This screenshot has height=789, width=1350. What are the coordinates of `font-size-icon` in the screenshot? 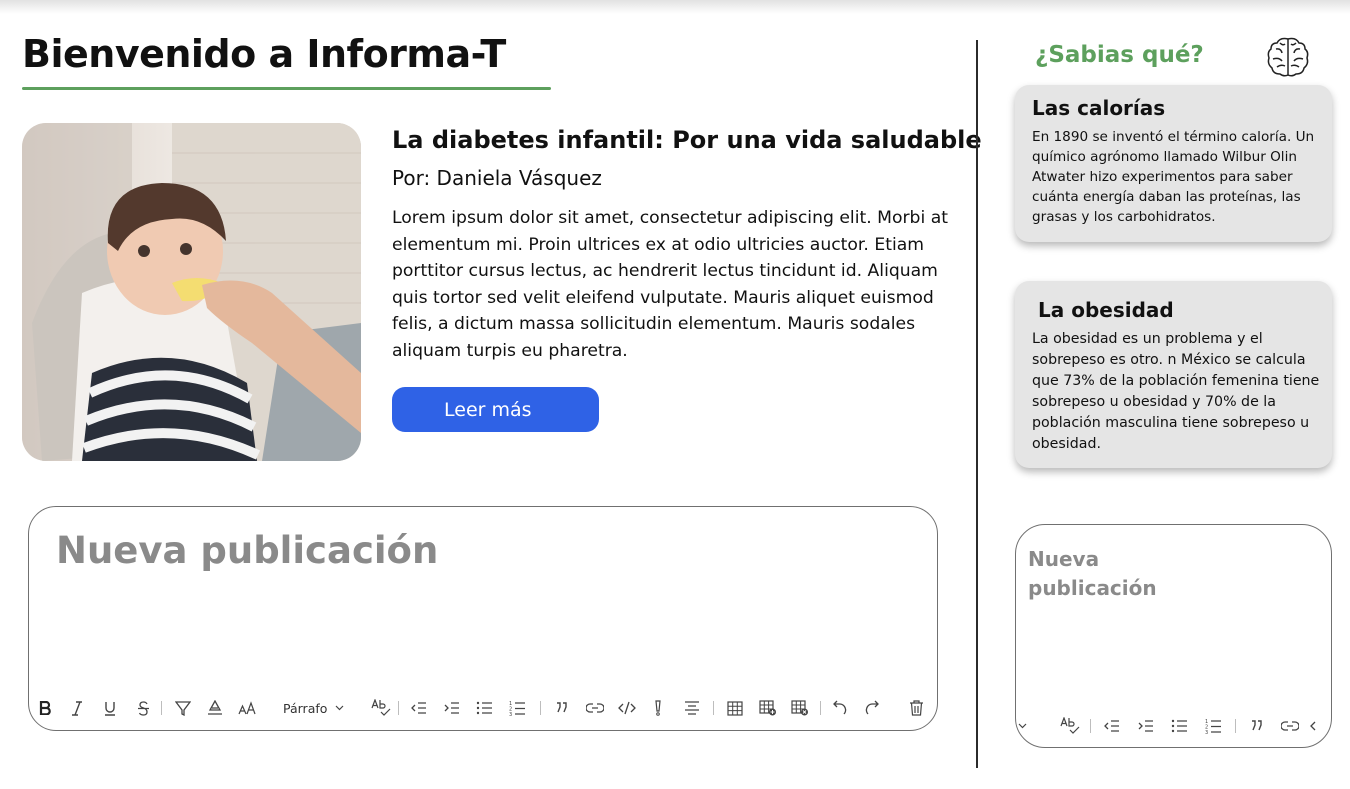 It's located at (247, 708).